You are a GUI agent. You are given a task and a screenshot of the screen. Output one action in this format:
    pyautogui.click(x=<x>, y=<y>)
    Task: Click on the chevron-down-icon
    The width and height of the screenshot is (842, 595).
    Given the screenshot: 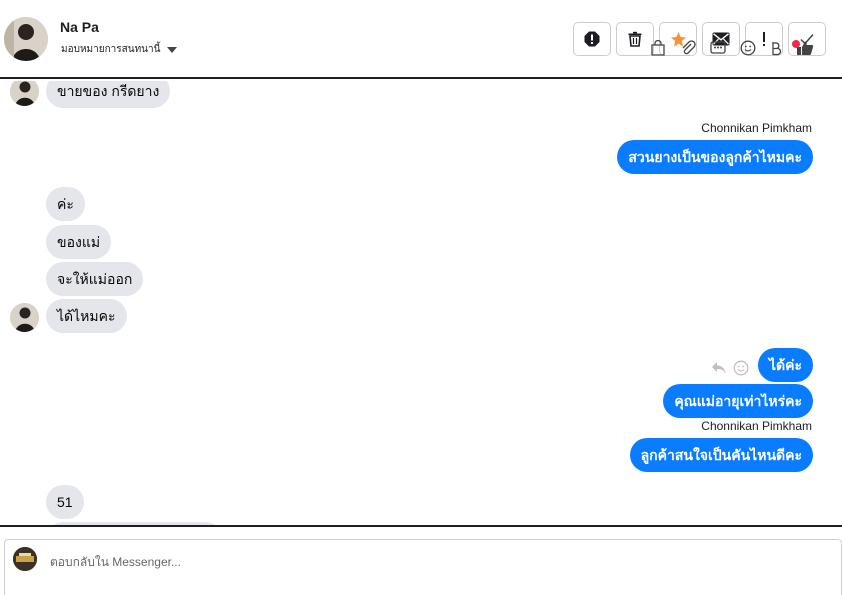 What is the action you would take?
    pyautogui.click(x=172, y=49)
    